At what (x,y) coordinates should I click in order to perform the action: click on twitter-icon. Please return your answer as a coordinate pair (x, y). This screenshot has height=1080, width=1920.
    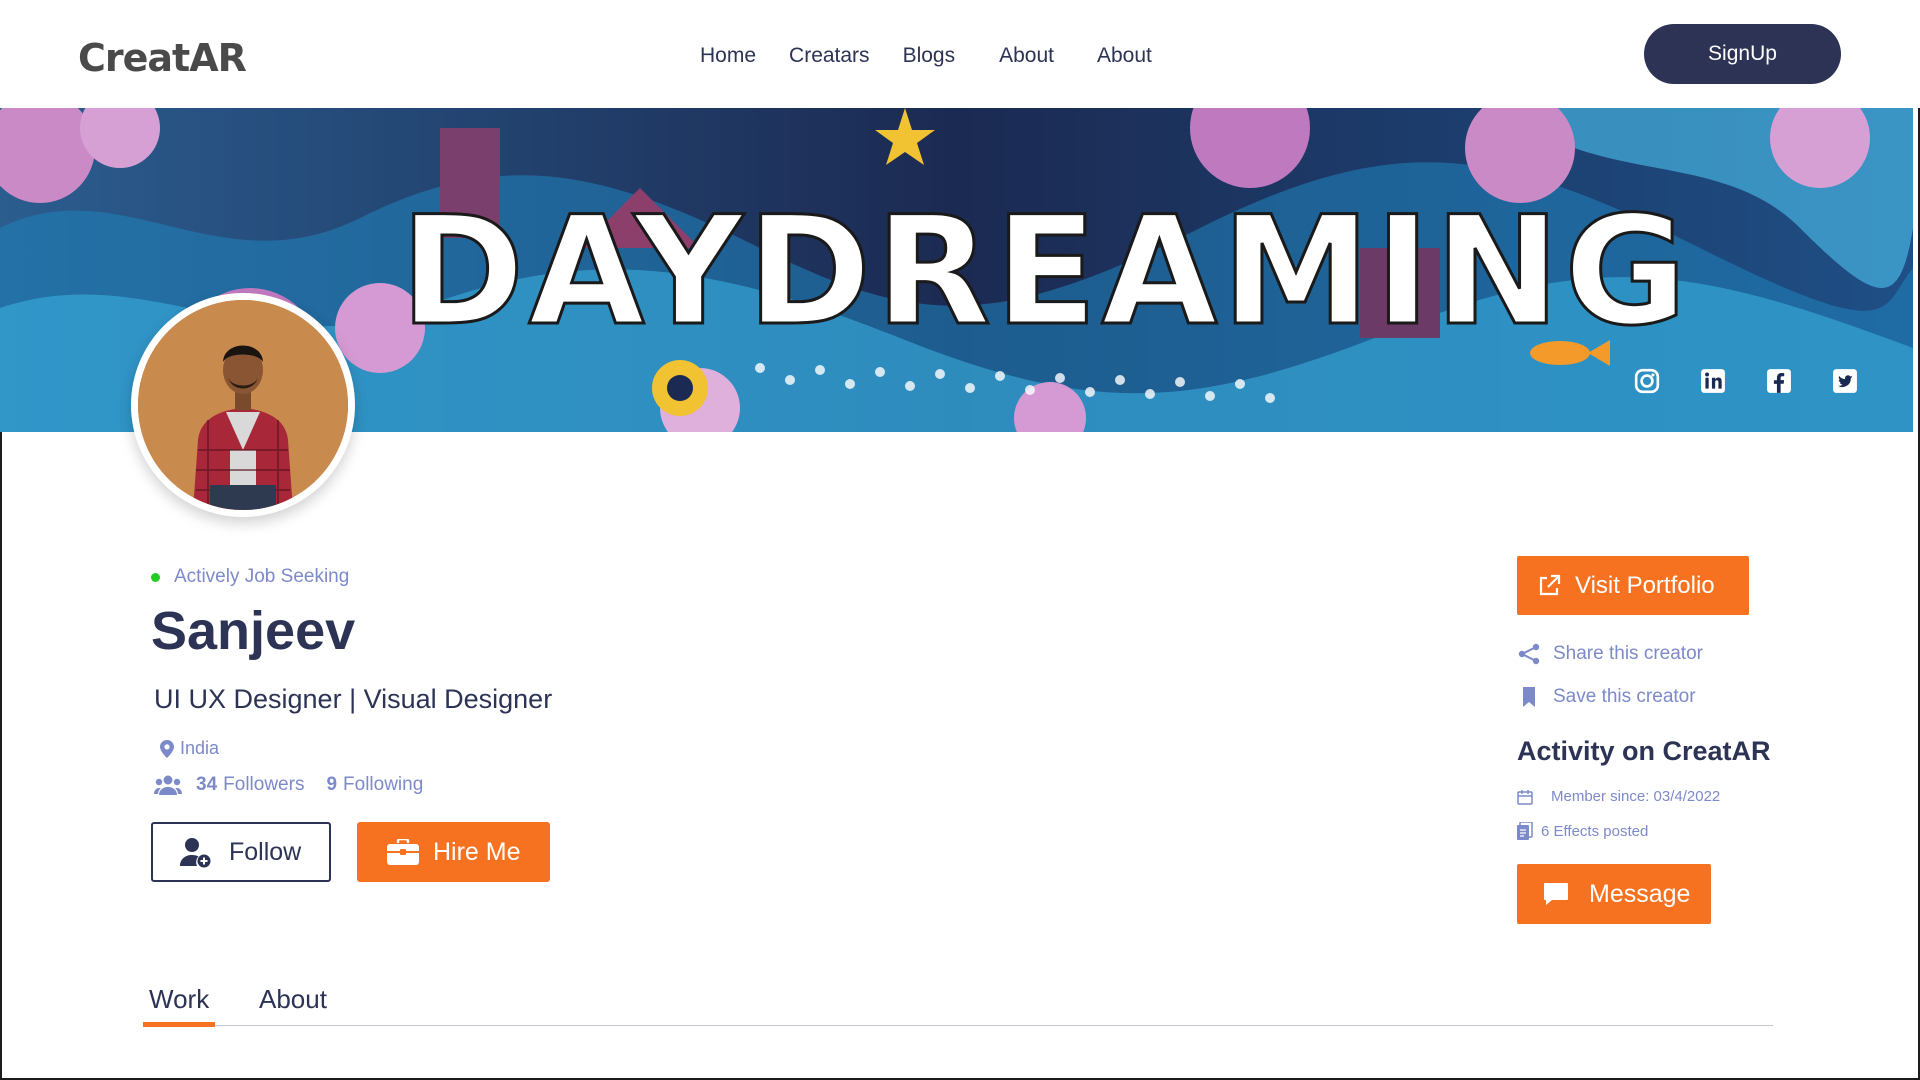
    Looking at the image, I should click on (1845, 381).